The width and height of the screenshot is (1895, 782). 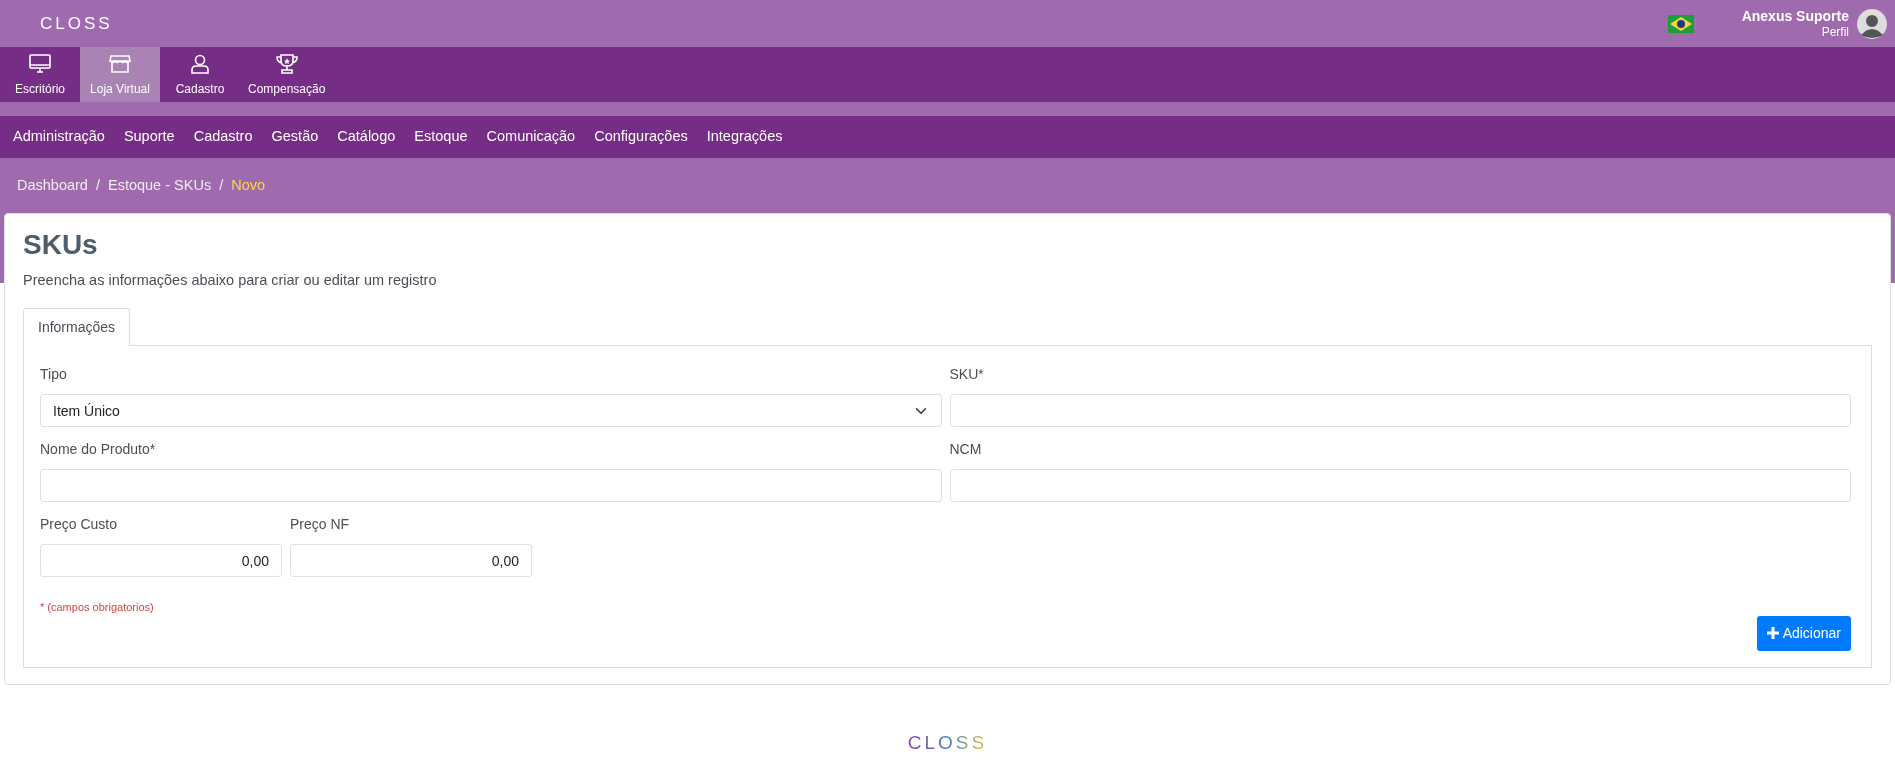 I want to click on menu-link: Catálogo, so click(x=366, y=137).